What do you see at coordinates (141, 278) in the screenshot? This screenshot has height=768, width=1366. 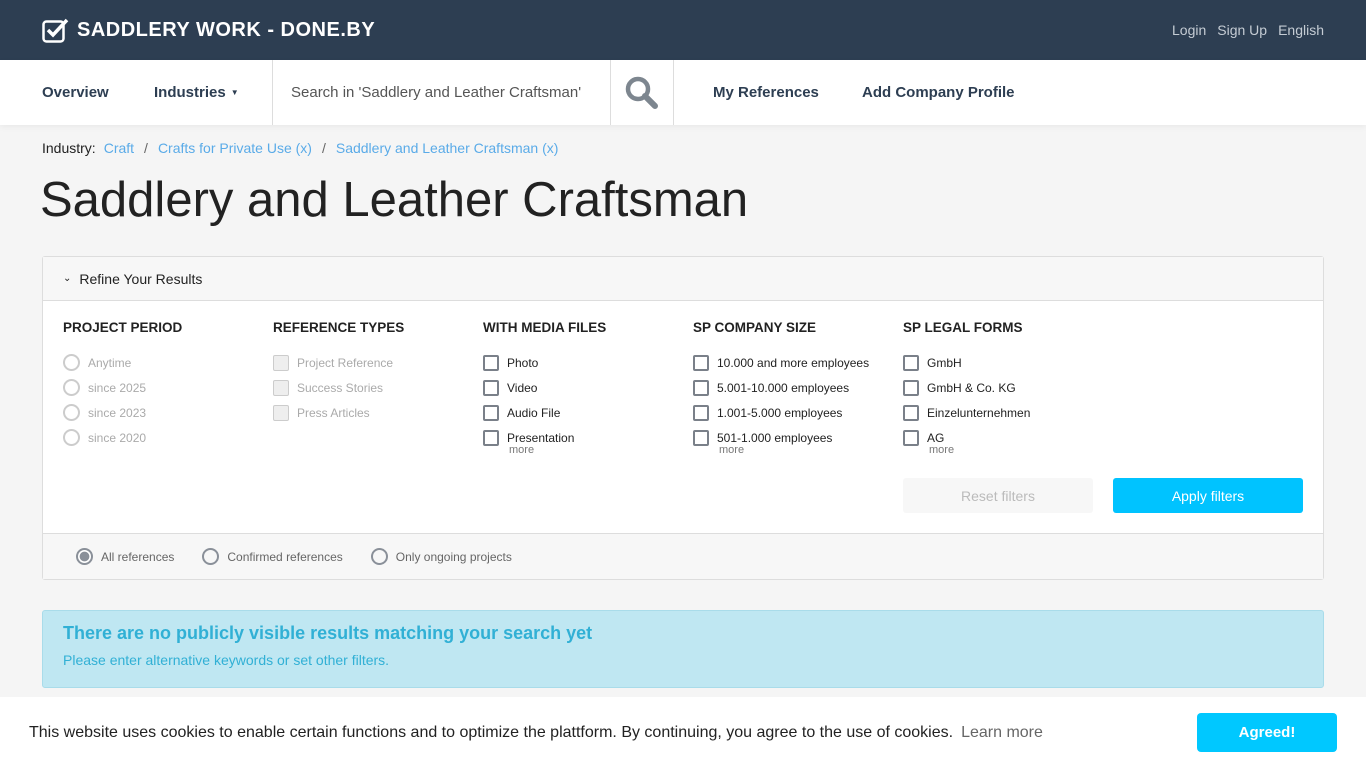 I see `refine-label: Refine Your Results` at bounding box center [141, 278].